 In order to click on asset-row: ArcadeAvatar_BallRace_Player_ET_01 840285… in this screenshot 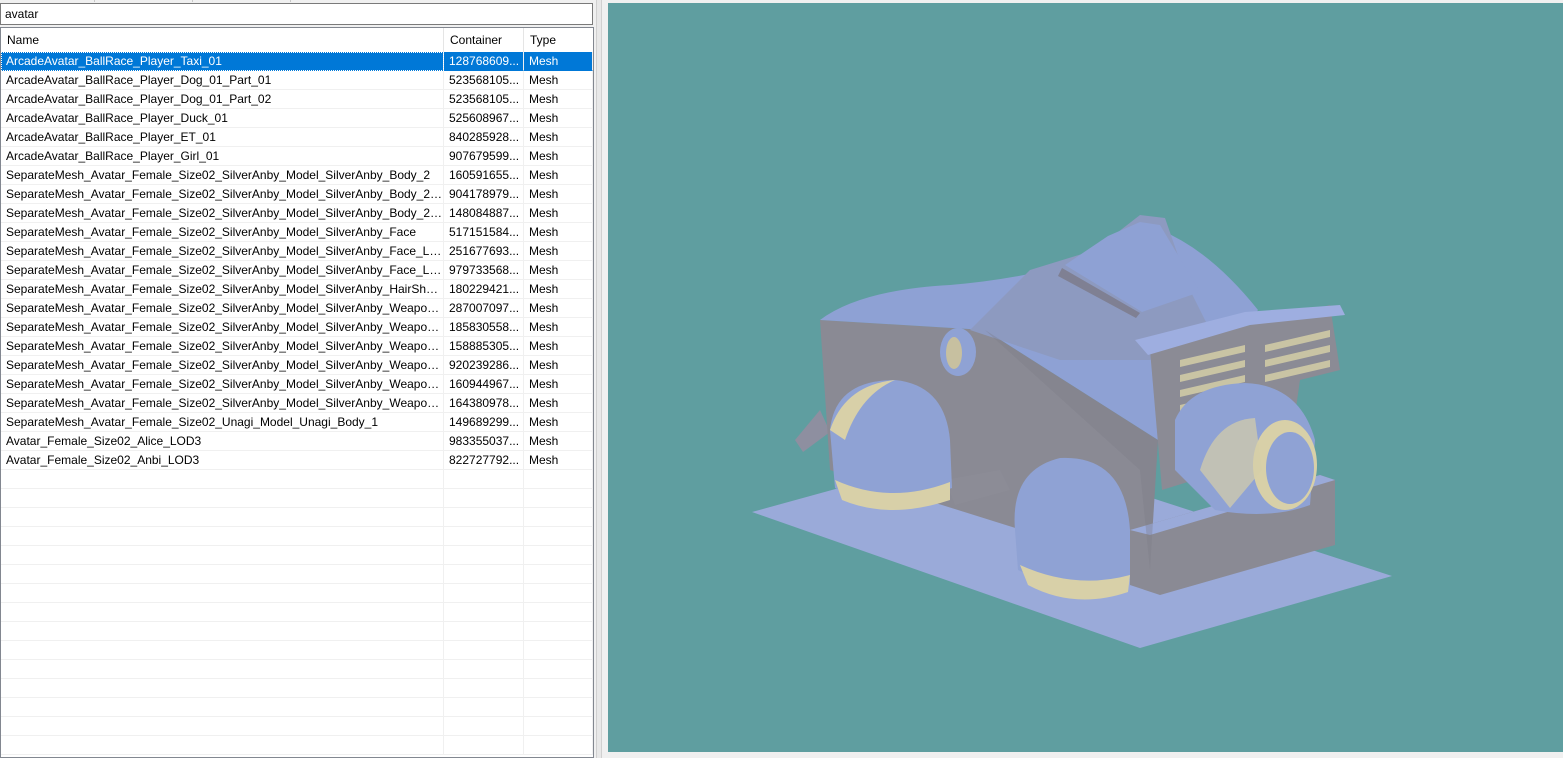, I will do `click(297, 137)`.